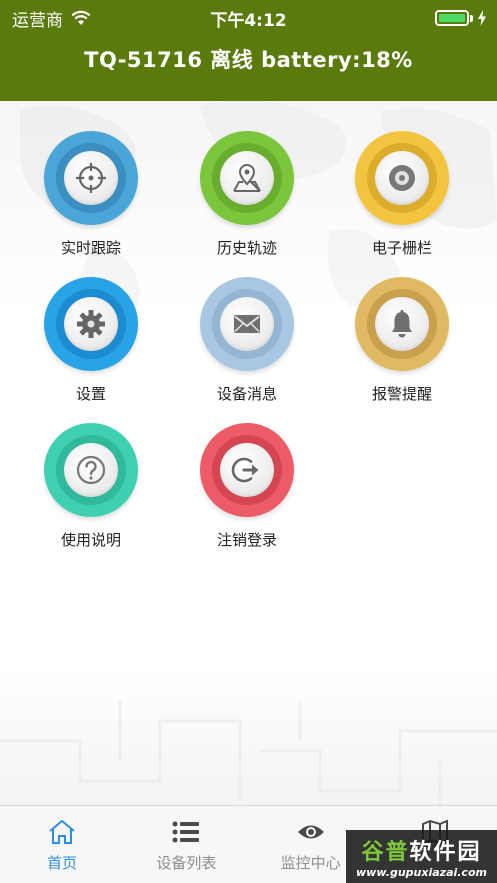  What do you see at coordinates (246, 248) in the screenshot?
I see `tile-label: 历史轨迹` at bounding box center [246, 248].